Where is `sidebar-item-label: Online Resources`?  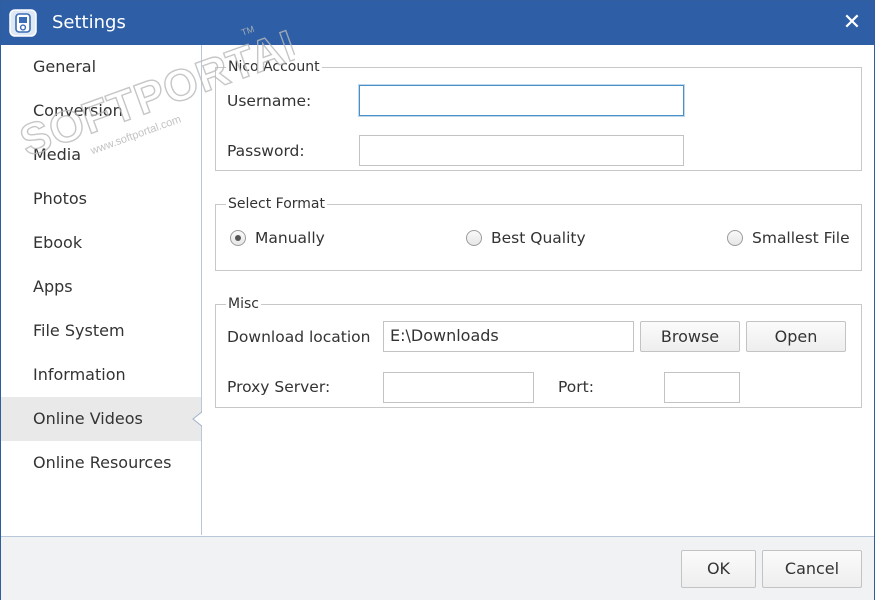
sidebar-item-label: Online Resources is located at coordinates (102, 462).